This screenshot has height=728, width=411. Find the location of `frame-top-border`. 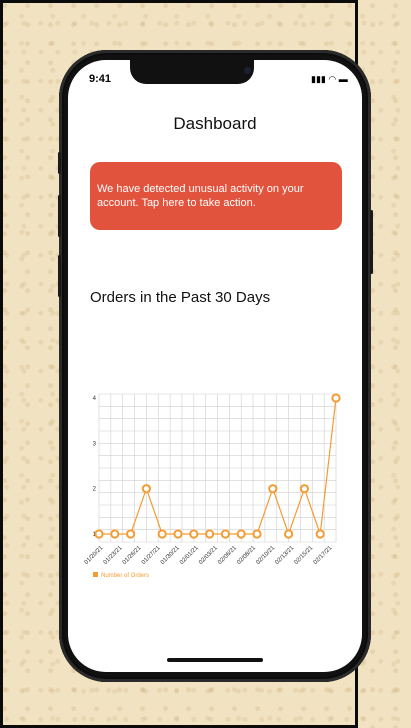

frame-top-border is located at coordinates (179, 1).